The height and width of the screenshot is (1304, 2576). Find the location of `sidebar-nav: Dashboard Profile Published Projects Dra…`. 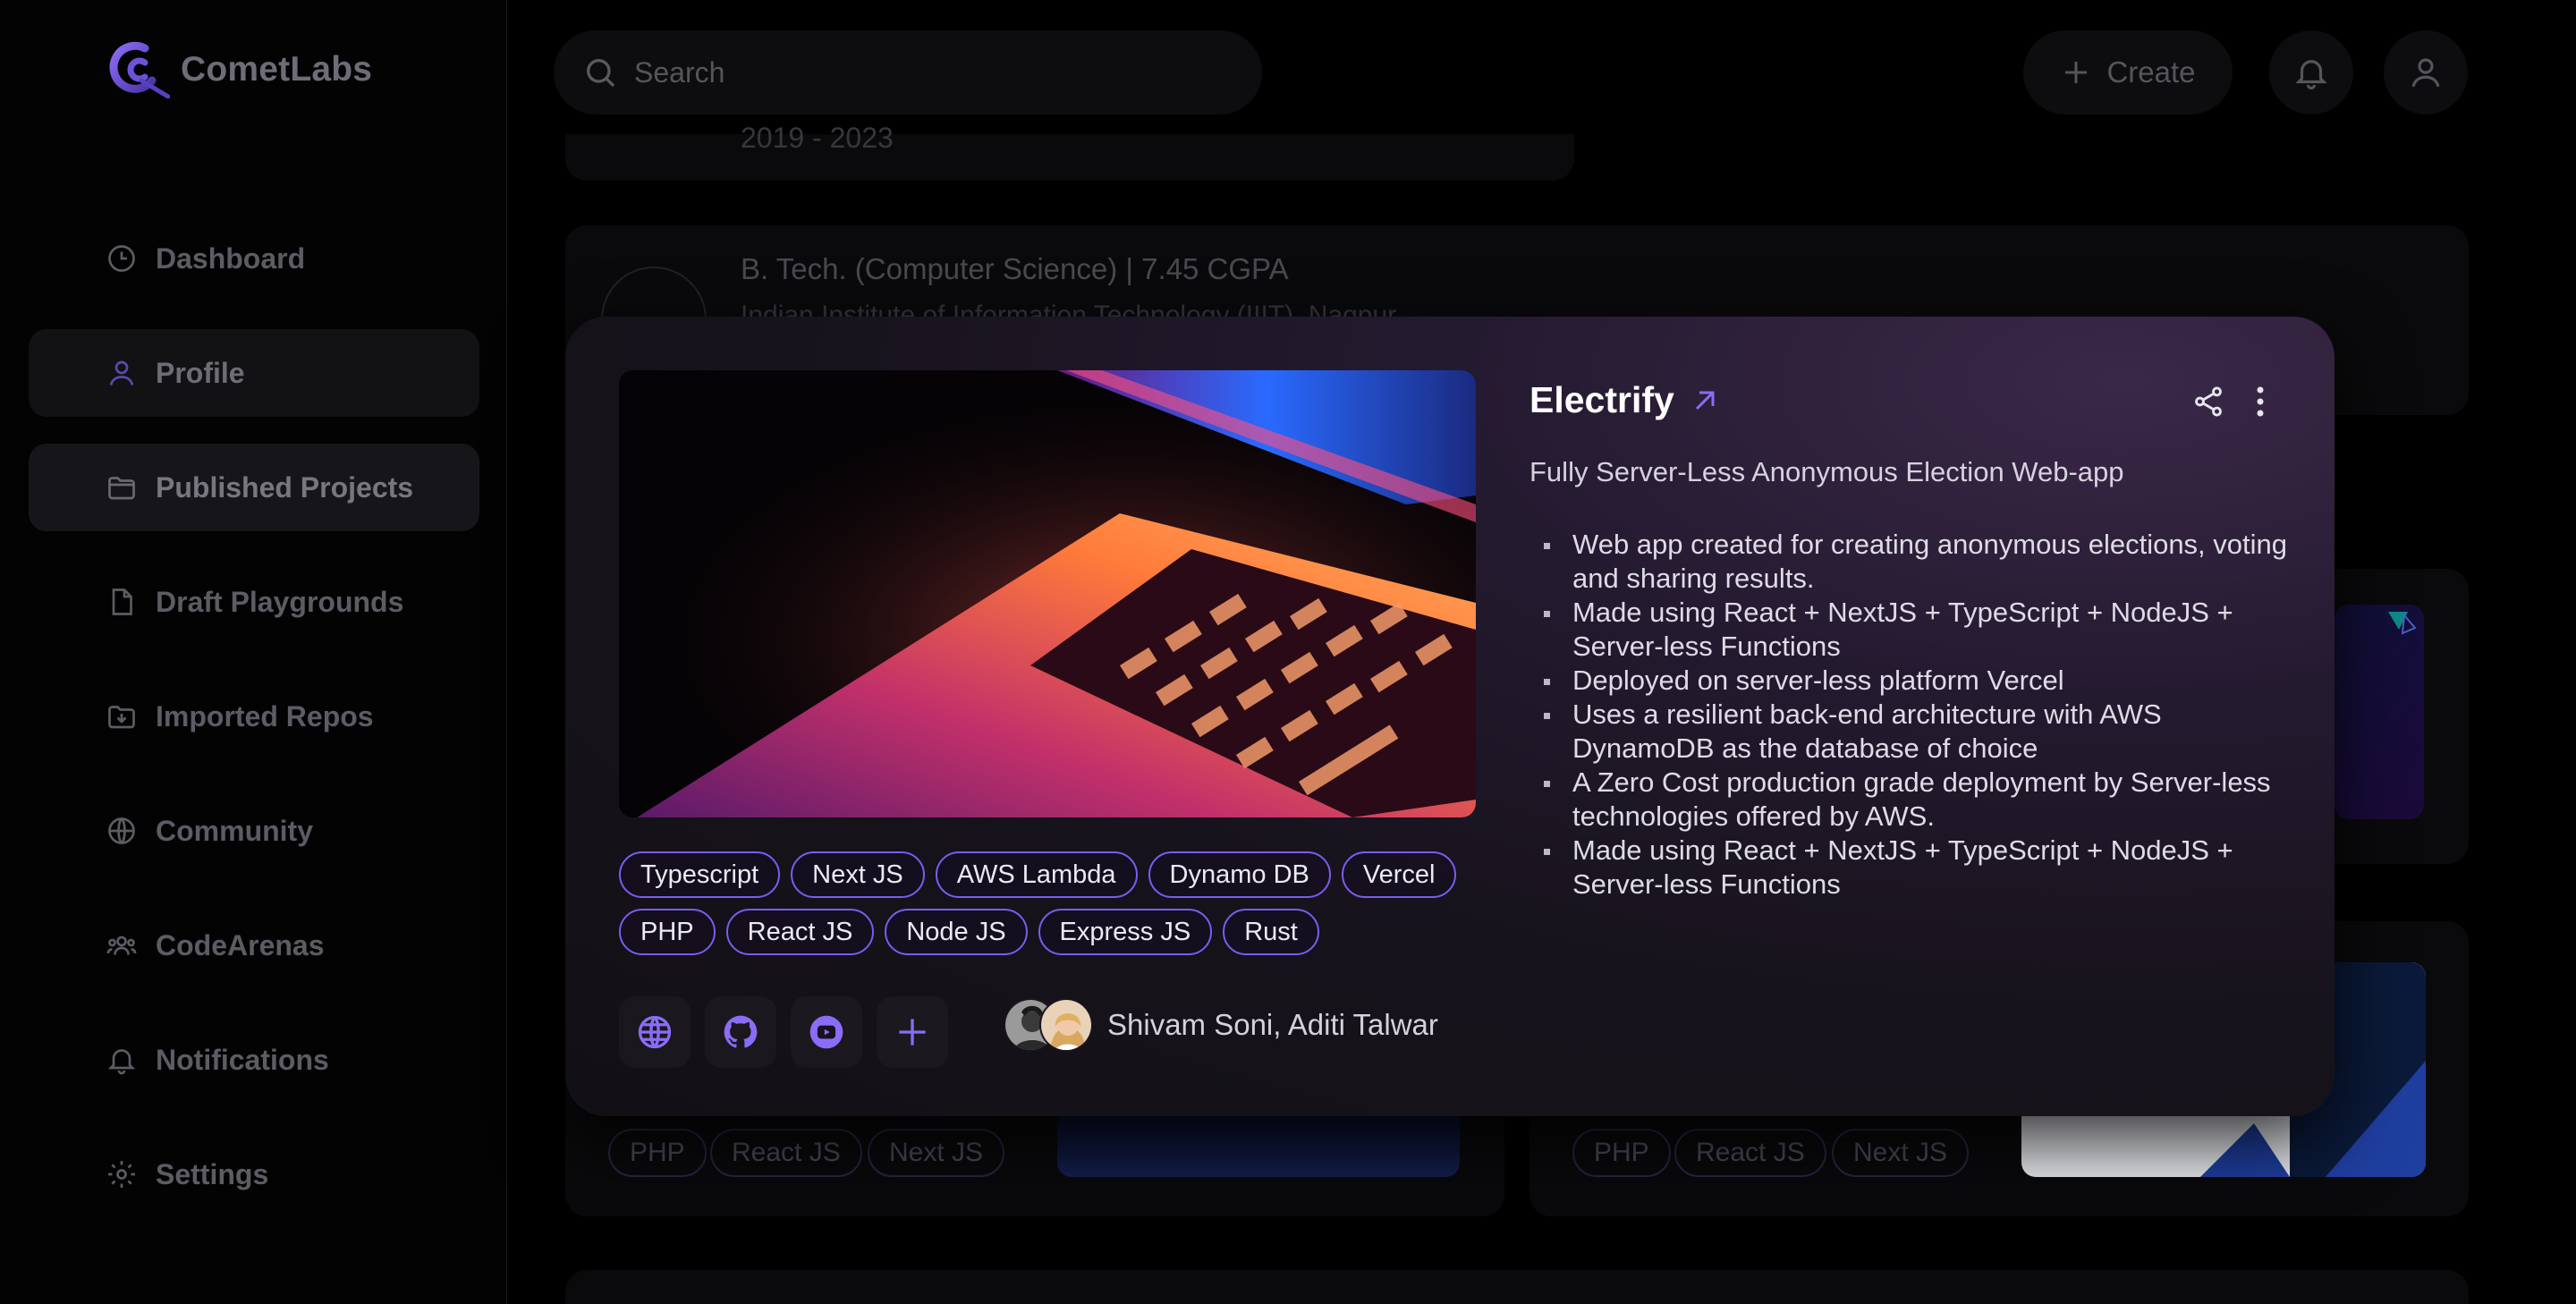

sidebar-nav: Dashboard Profile Published Projects Dra… is located at coordinates (254, 730).